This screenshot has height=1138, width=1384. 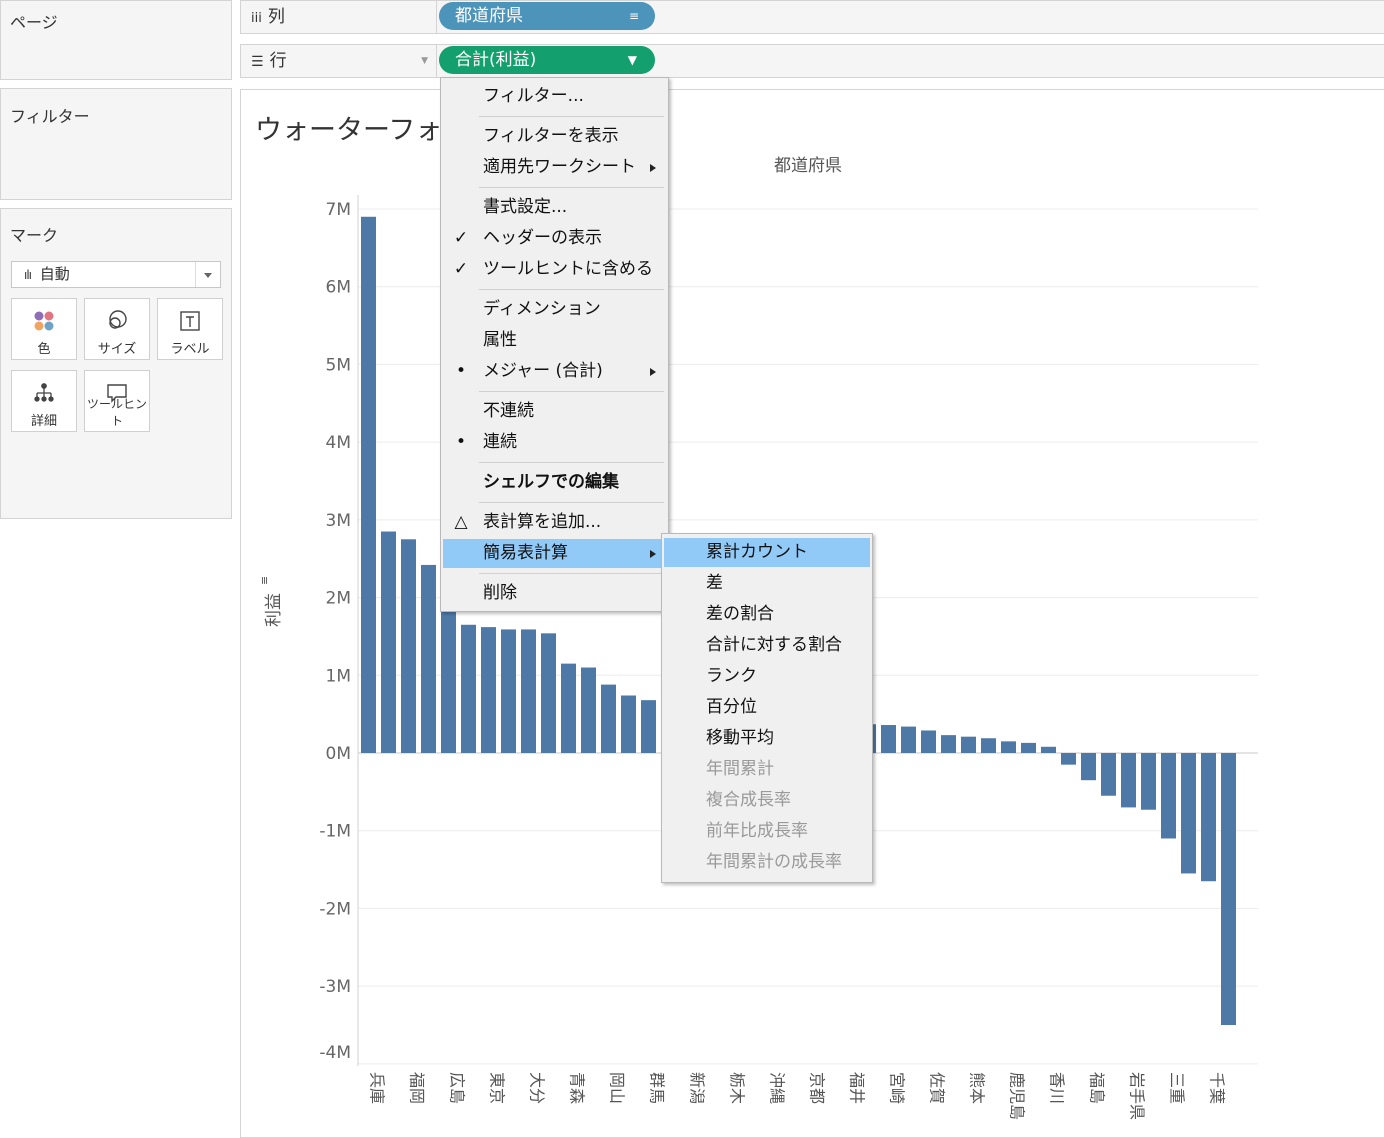 I want to click on menu-item-label: ヘッダーの表示, so click(x=542, y=238).